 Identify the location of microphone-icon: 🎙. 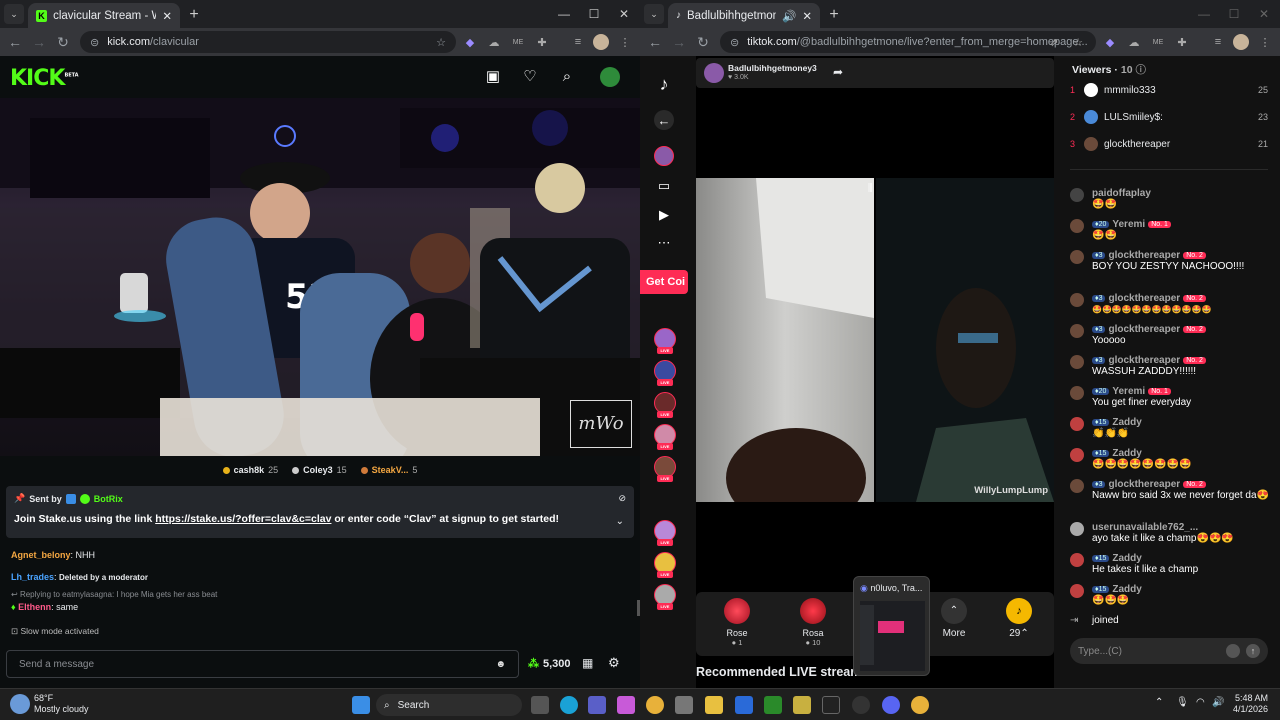
(1182, 702).